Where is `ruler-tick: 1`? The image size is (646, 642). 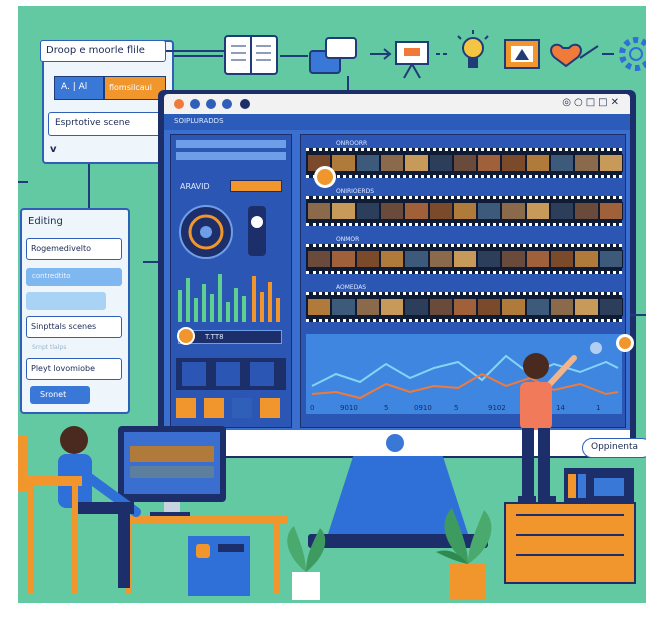 ruler-tick: 1 is located at coordinates (598, 408).